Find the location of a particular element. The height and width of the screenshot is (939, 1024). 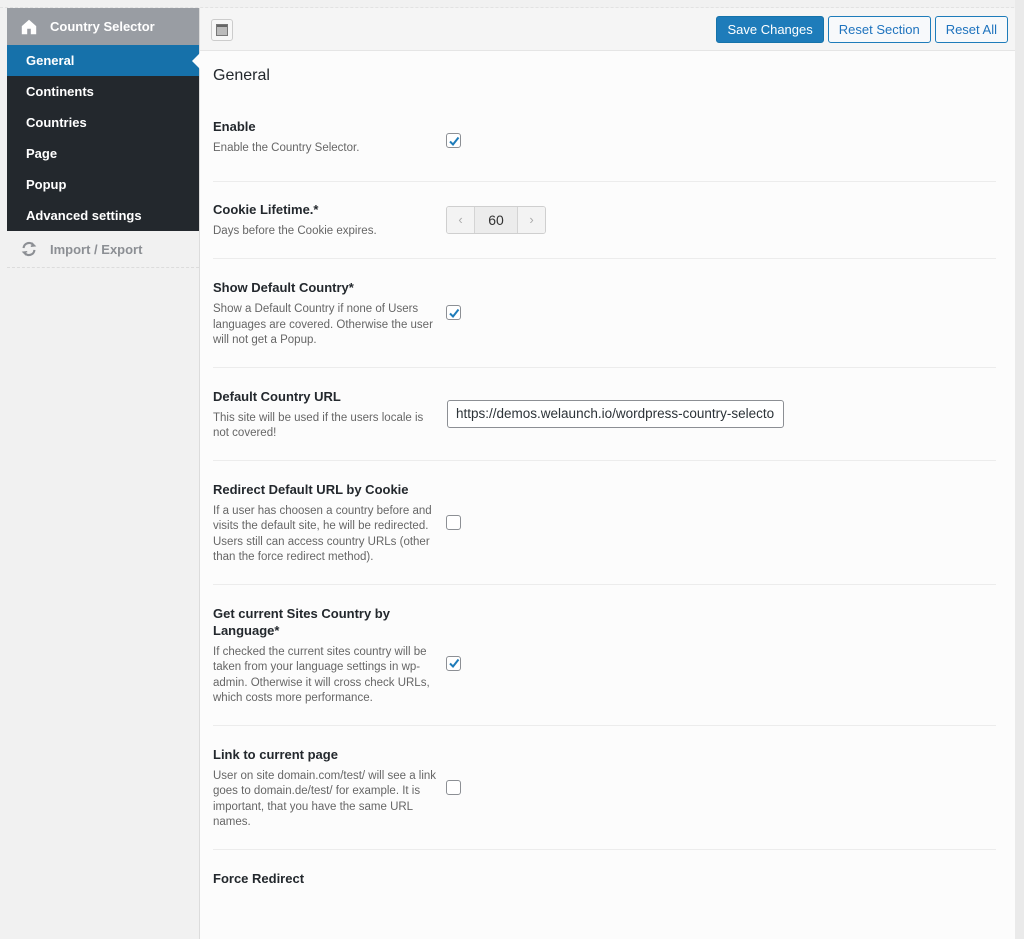

setting-description: Enable the Country Selector. is located at coordinates (286, 148).